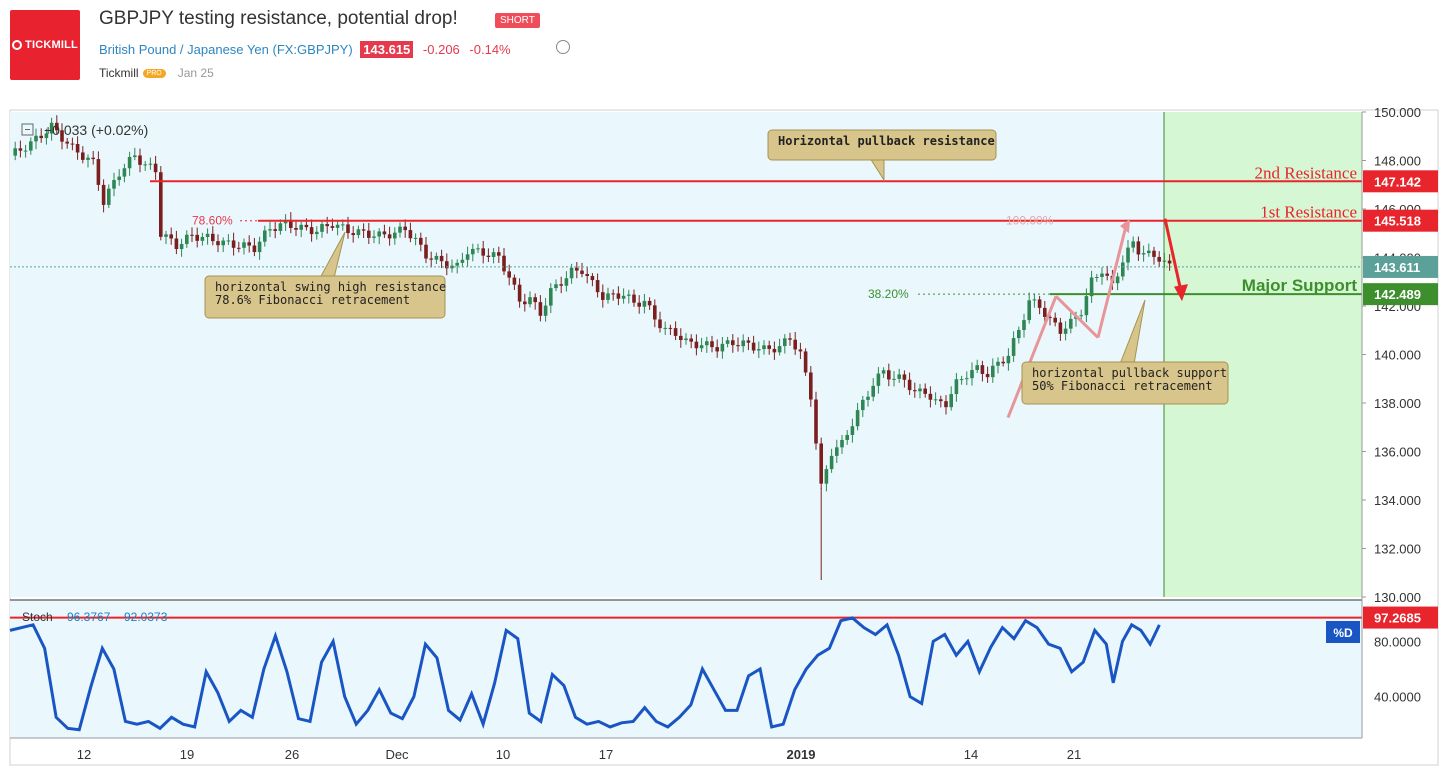 This screenshot has width=1449, height=774. Describe the element at coordinates (1397, 597) in the screenshot. I see `price-tick-label: 130.000` at that location.